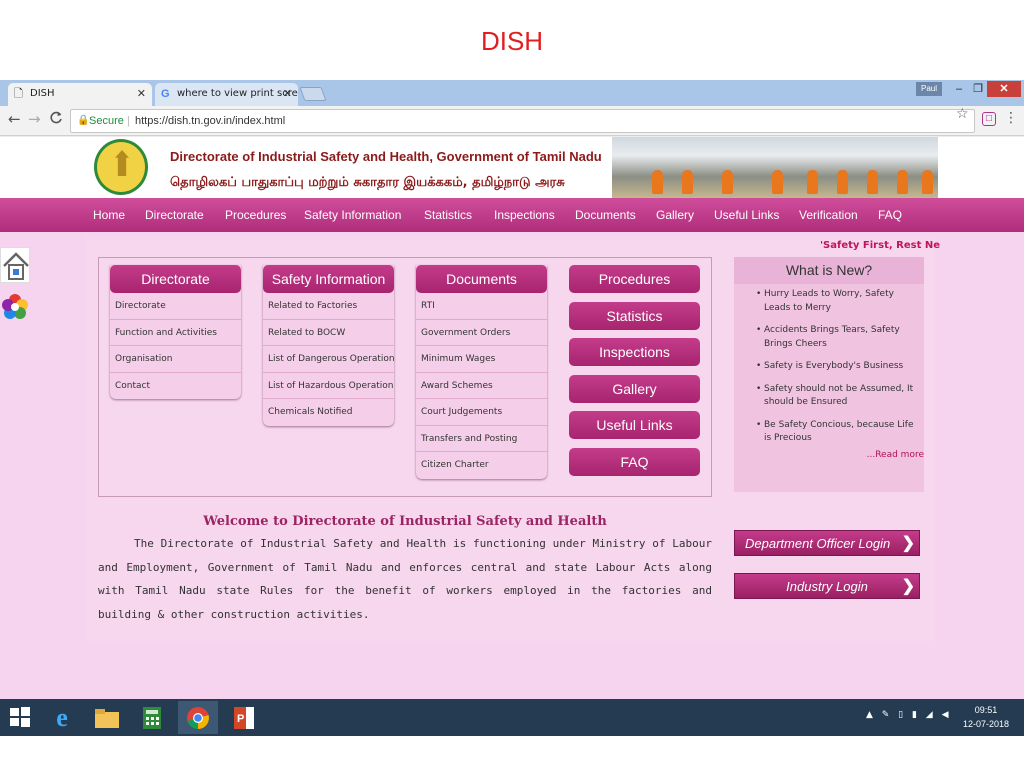  What do you see at coordinates (634, 389) in the screenshot?
I see `gallery-button: Gallery` at bounding box center [634, 389].